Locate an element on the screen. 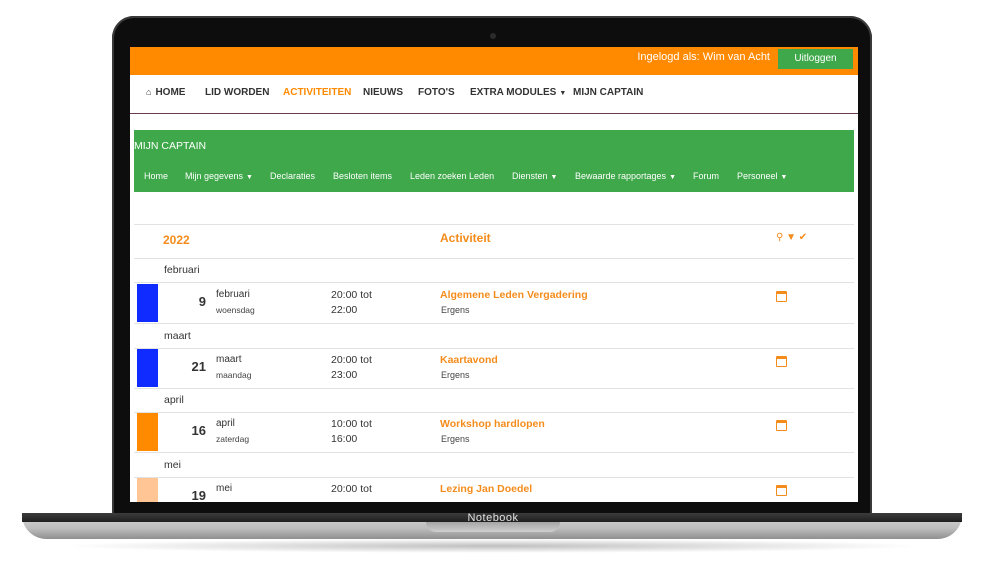  event-day: 21 is located at coordinates (198, 366).